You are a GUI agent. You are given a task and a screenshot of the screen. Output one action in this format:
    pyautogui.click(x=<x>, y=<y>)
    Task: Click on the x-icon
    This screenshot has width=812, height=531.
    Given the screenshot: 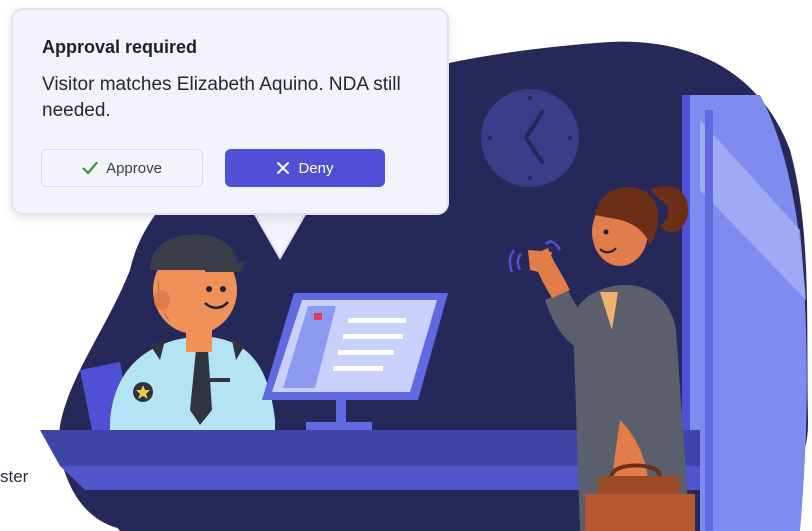 What is the action you would take?
    pyautogui.click(x=283, y=168)
    